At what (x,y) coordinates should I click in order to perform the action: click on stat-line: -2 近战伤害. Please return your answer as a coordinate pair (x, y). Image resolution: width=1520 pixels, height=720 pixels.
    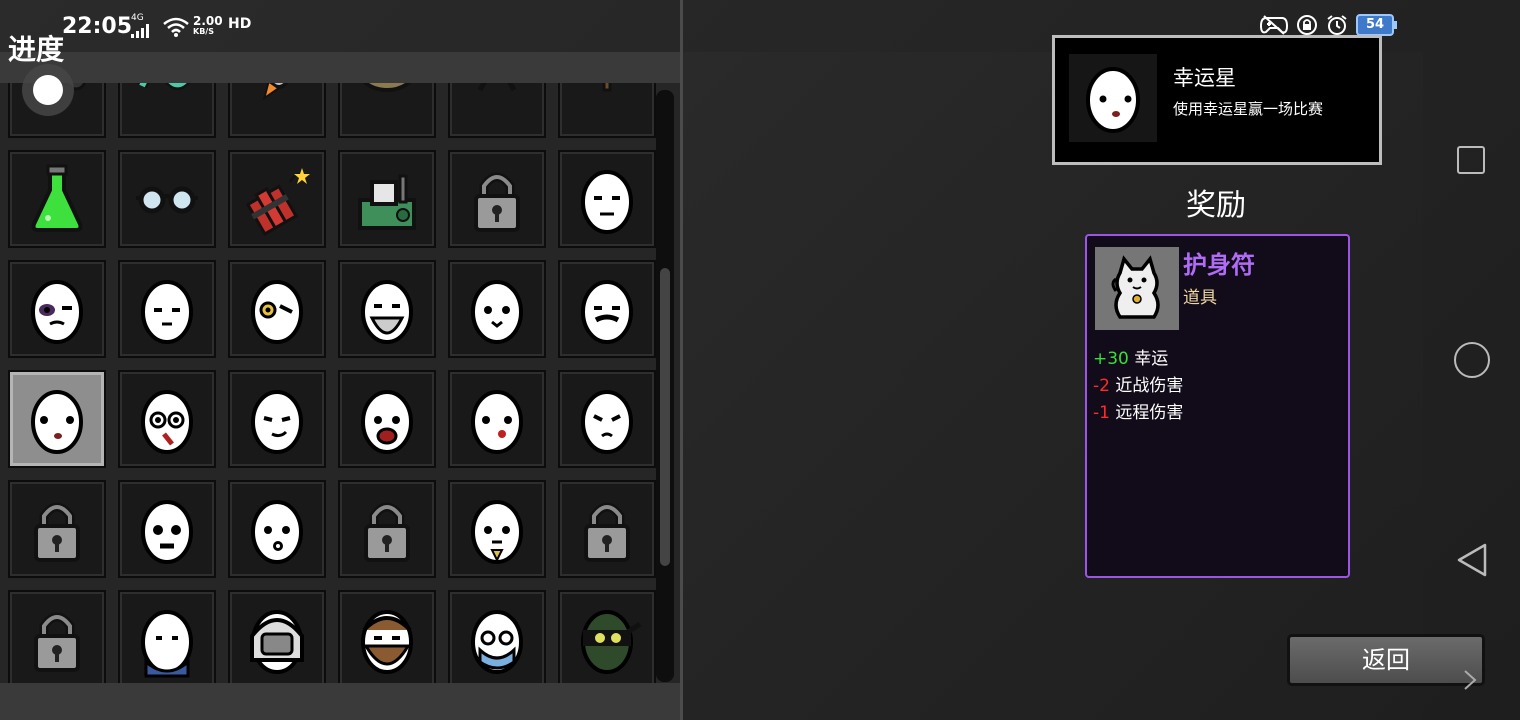
    Looking at the image, I should click on (1138, 386).